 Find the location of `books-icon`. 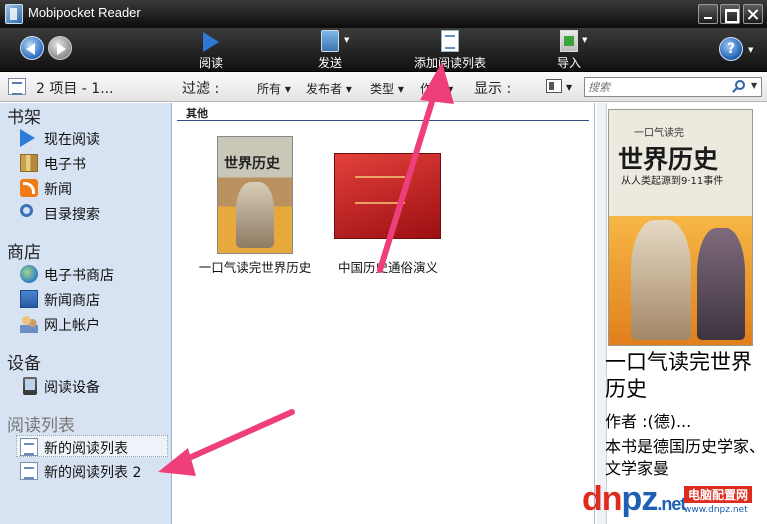

books-icon is located at coordinates (29, 163).